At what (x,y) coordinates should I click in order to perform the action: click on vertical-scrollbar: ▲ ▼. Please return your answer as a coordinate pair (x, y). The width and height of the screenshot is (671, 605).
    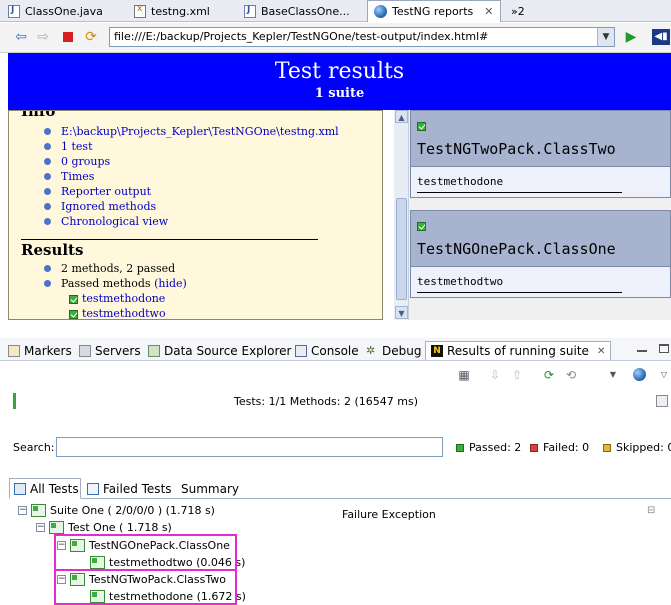
    Looking at the image, I should click on (401, 215).